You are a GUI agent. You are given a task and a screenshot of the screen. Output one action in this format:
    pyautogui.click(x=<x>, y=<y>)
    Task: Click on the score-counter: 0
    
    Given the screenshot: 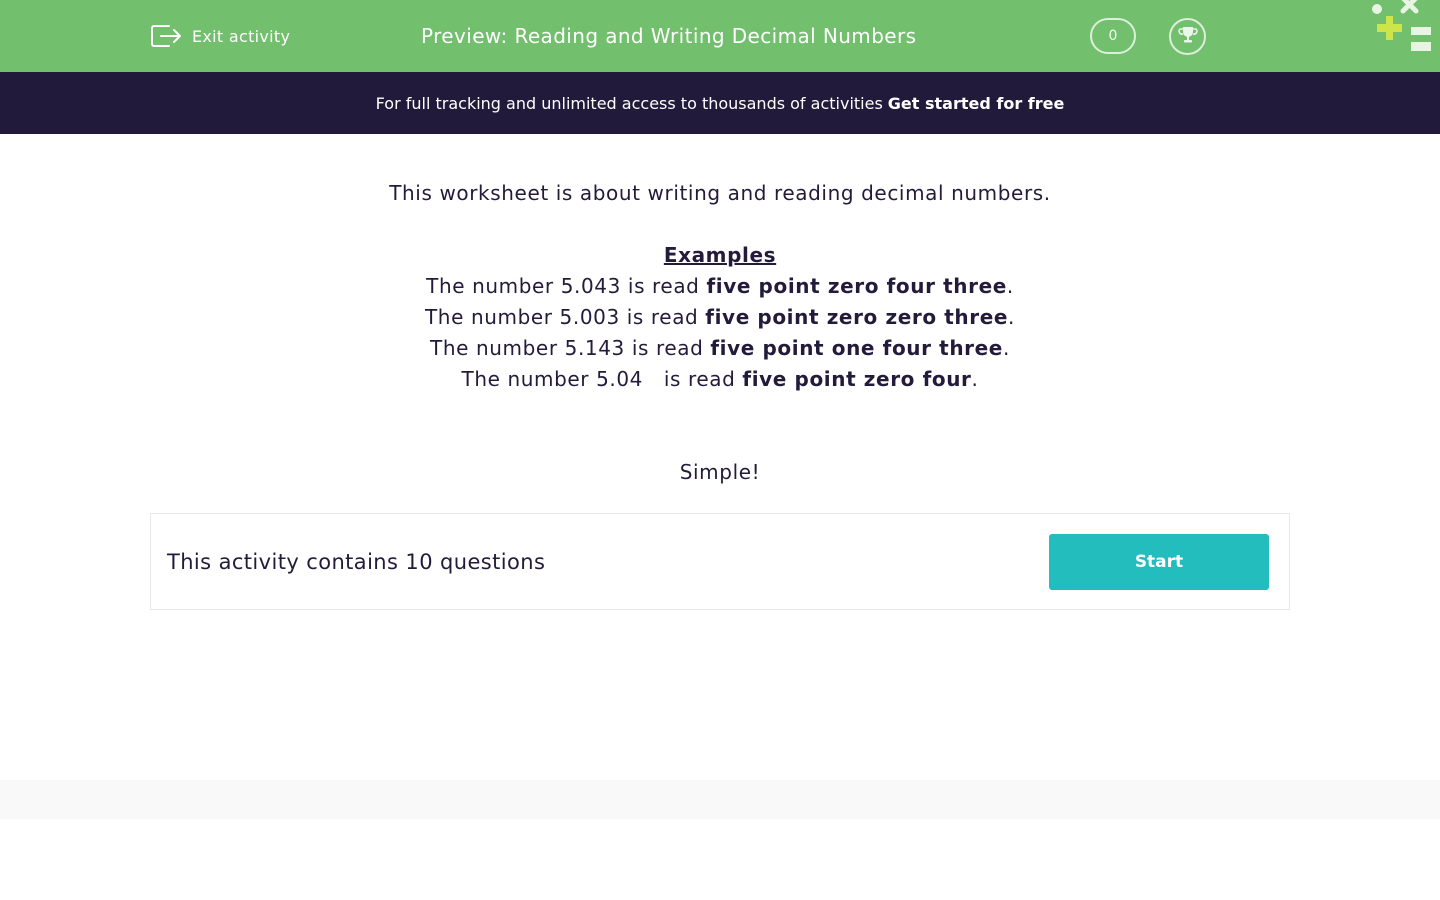 What is the action you would take?
    pyautogui.click(x=1113, y=36)
    